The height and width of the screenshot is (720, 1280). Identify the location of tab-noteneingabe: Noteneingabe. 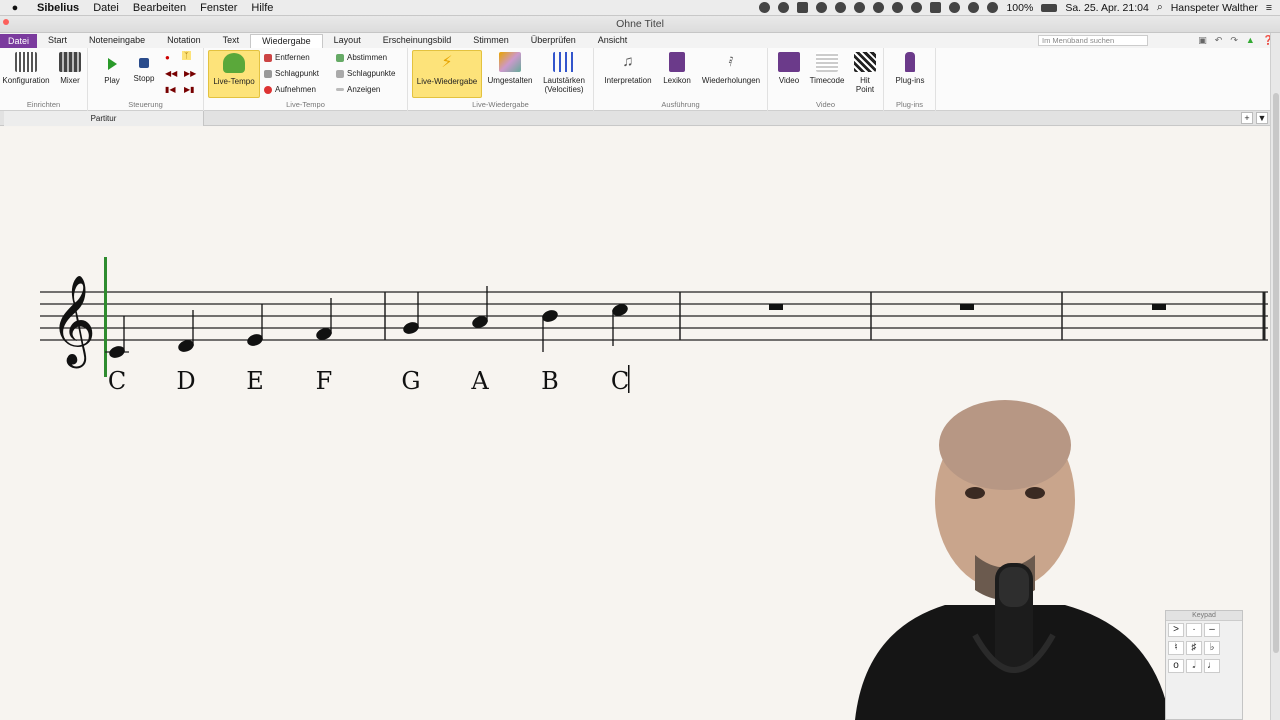
(117, 41).